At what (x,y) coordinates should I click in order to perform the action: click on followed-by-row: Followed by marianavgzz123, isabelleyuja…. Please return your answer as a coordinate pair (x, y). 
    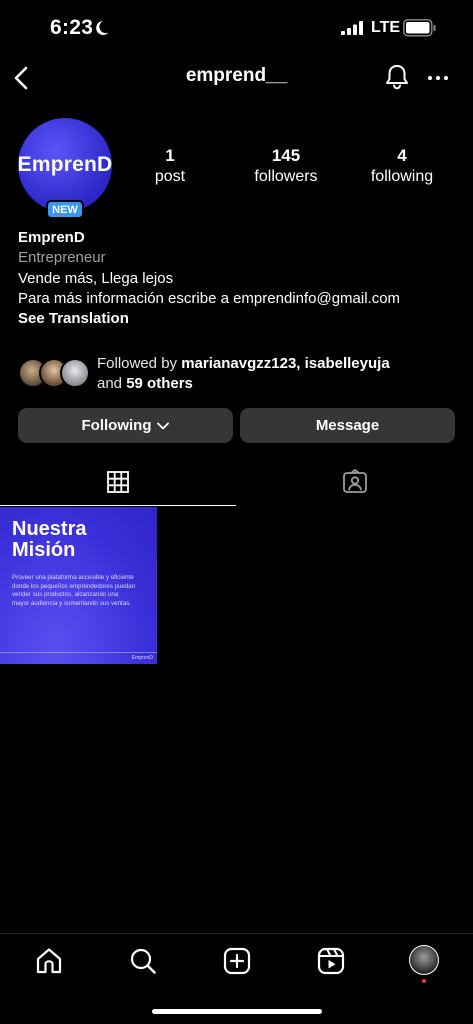
    Looking at the image, I should click on (238, 374).